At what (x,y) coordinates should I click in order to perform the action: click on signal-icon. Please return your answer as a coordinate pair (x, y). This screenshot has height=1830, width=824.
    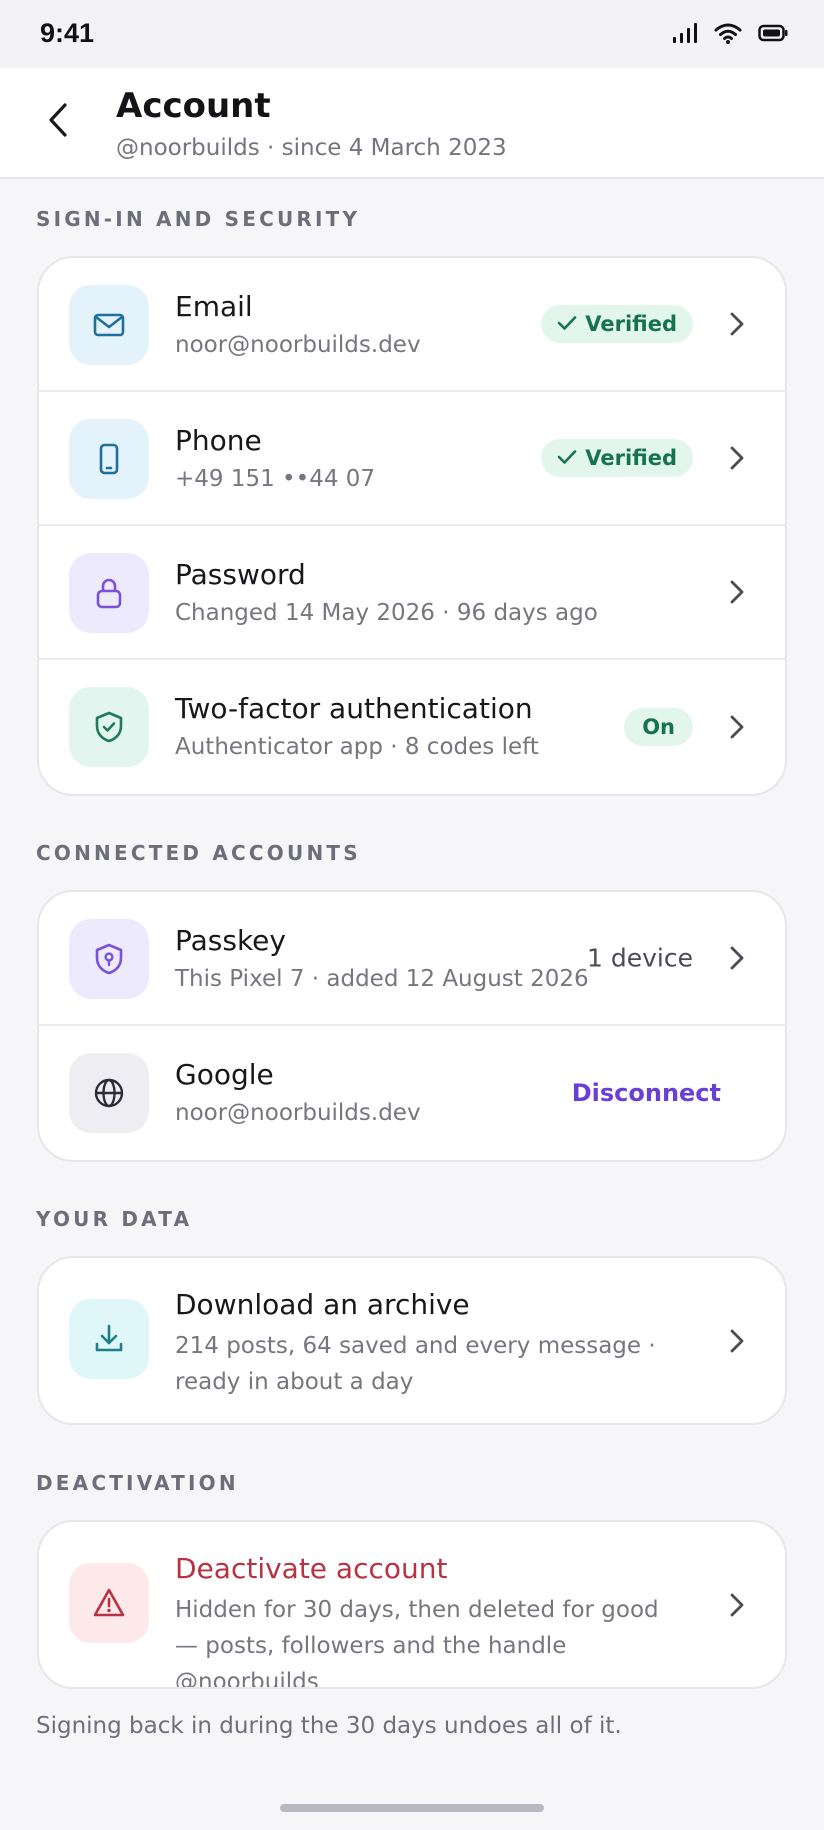
    Looking at the image, I should click on (685, 35).